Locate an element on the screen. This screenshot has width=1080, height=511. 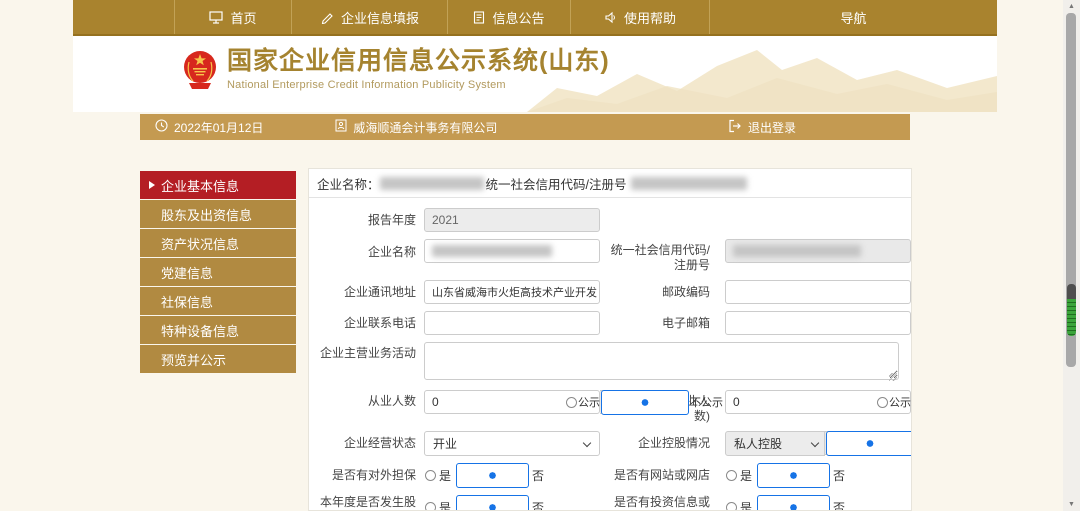
active-arrow-icon is located at coordinates (152, 185).